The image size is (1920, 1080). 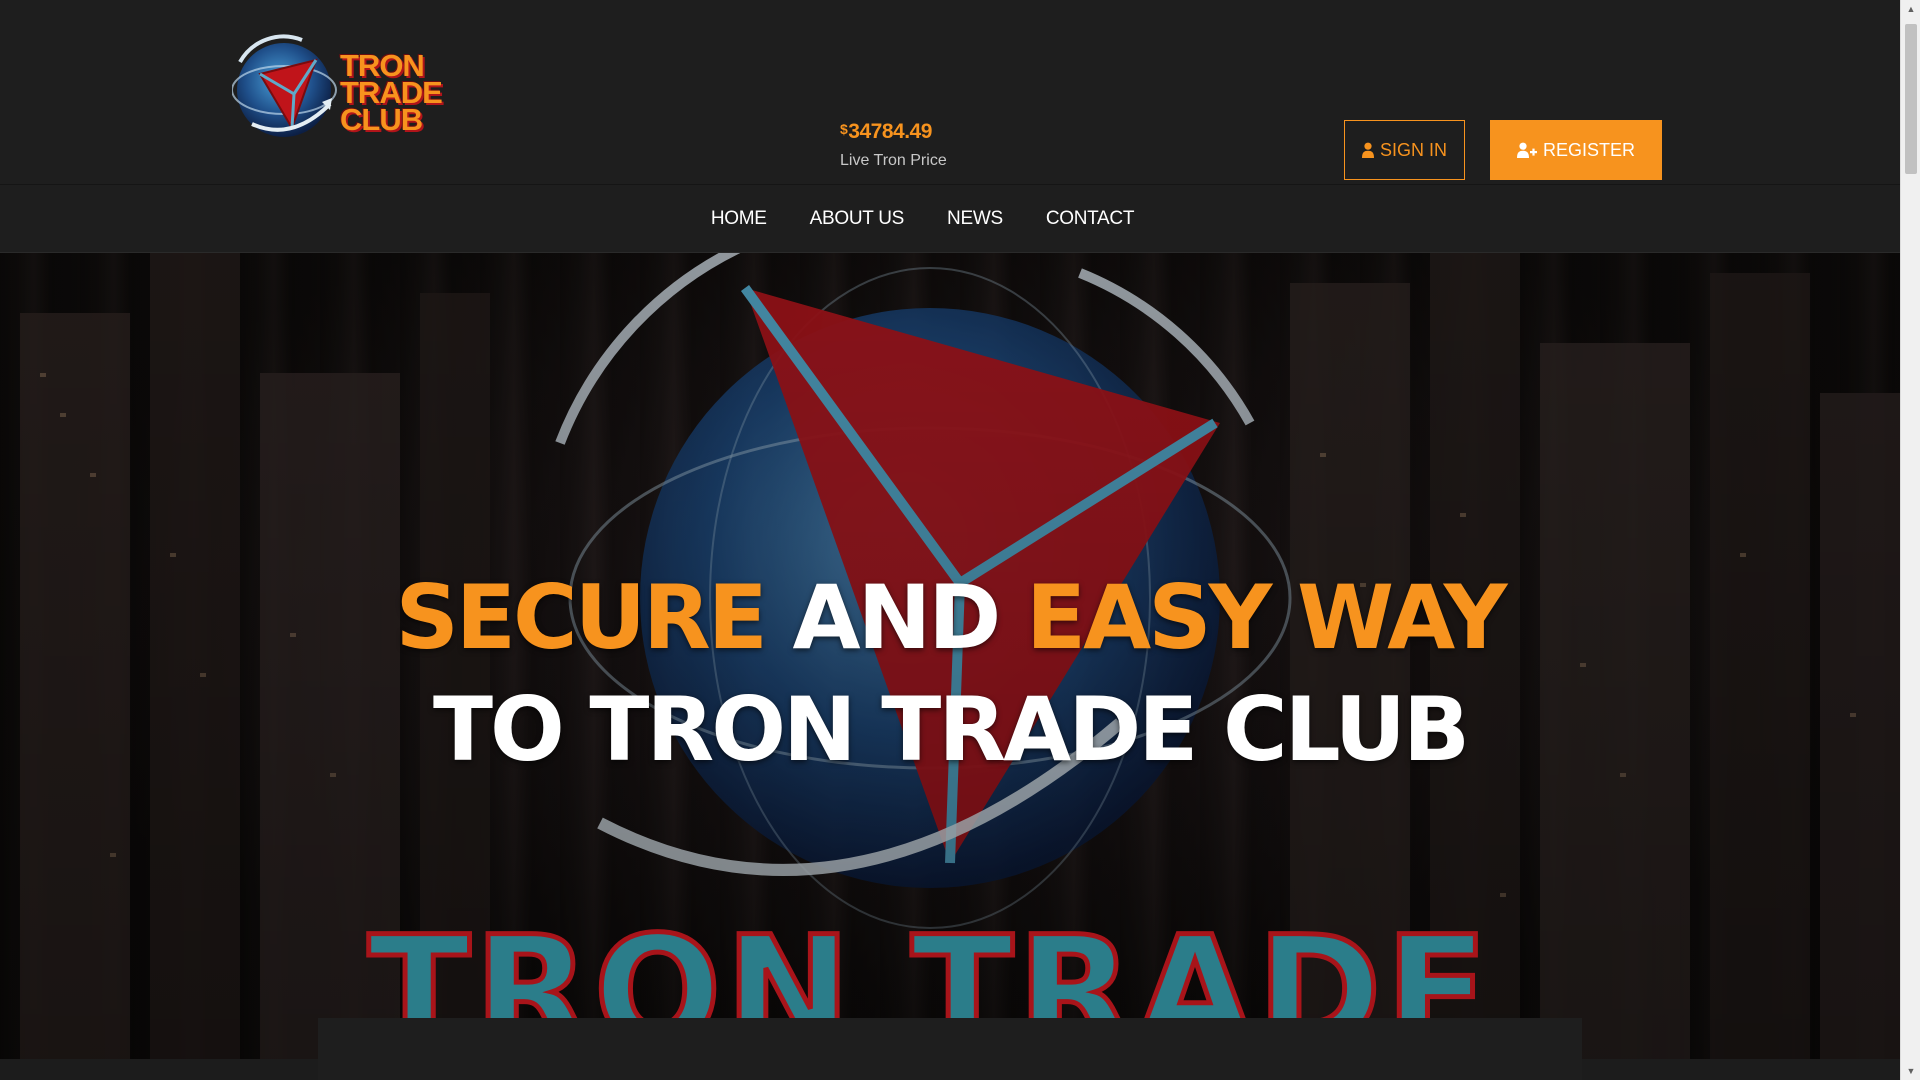 What do you see at coordinates (890, 131) in the screenshot?
I see `price-amount: 34784.49` at bounding box center [890, 131].